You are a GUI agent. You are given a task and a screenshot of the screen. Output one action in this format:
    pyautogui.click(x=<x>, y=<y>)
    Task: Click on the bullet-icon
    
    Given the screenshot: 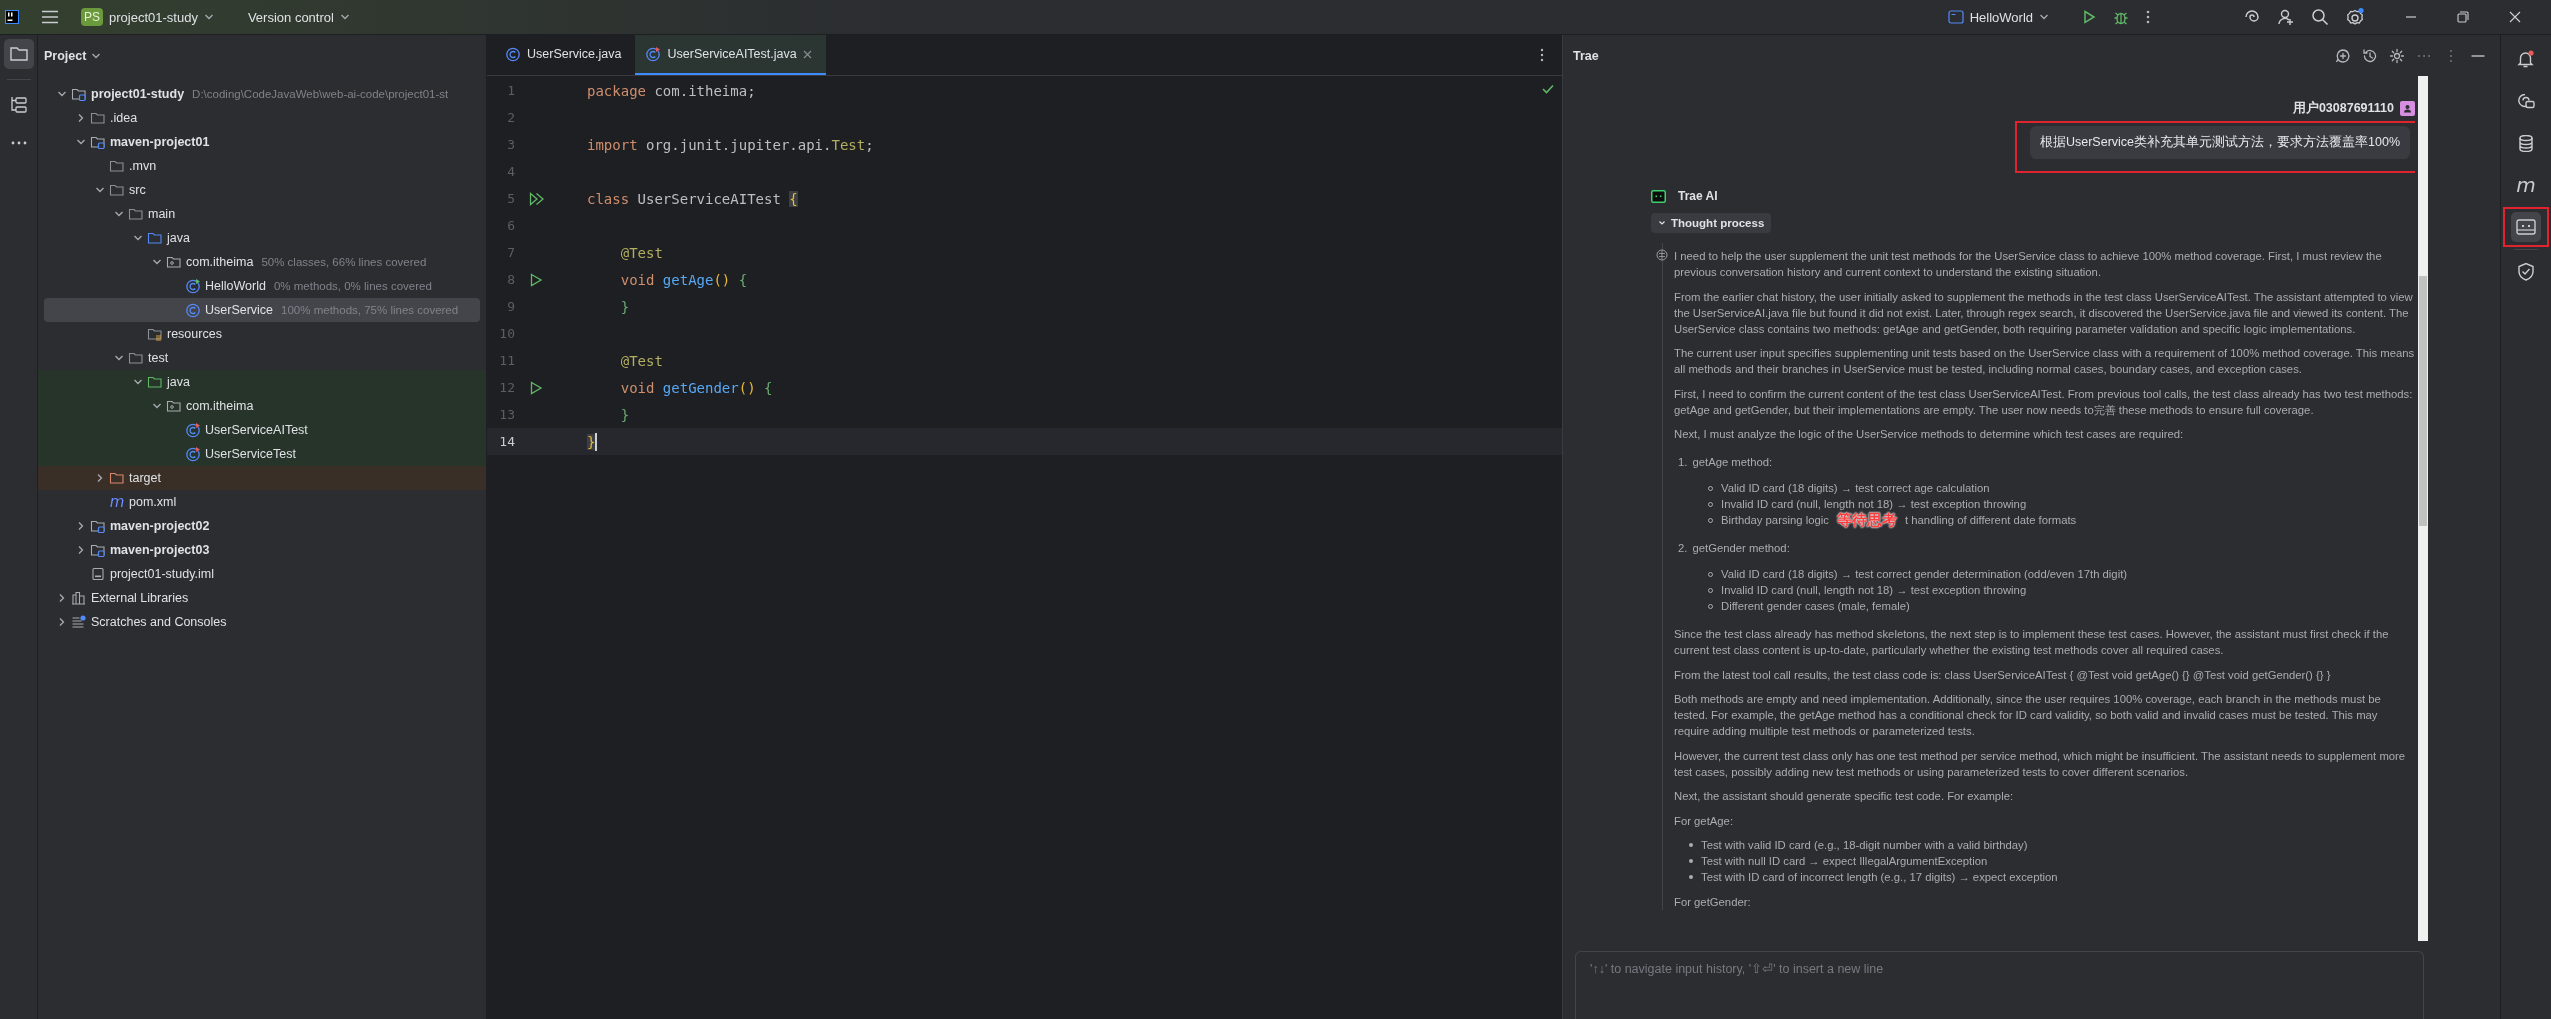 What is the action you would take?
    pyautogui.click(x=1691, y=877)
    